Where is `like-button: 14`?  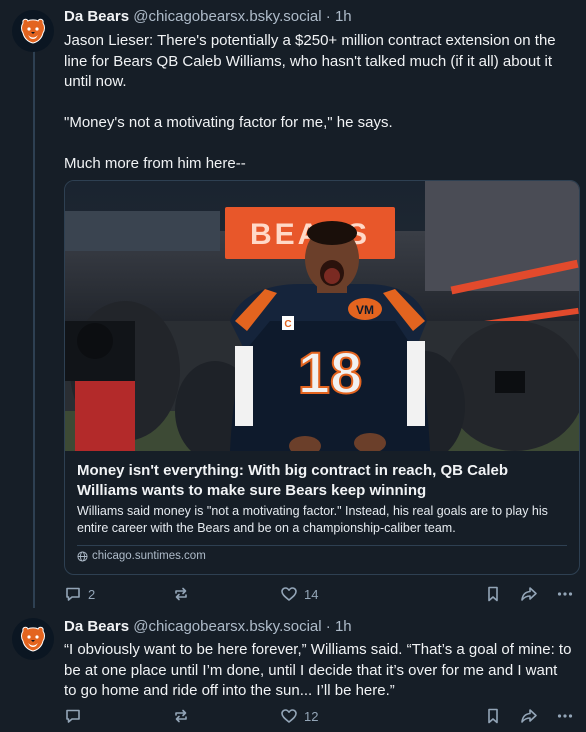
like-button: 14 is located at coordinates (299, 594).